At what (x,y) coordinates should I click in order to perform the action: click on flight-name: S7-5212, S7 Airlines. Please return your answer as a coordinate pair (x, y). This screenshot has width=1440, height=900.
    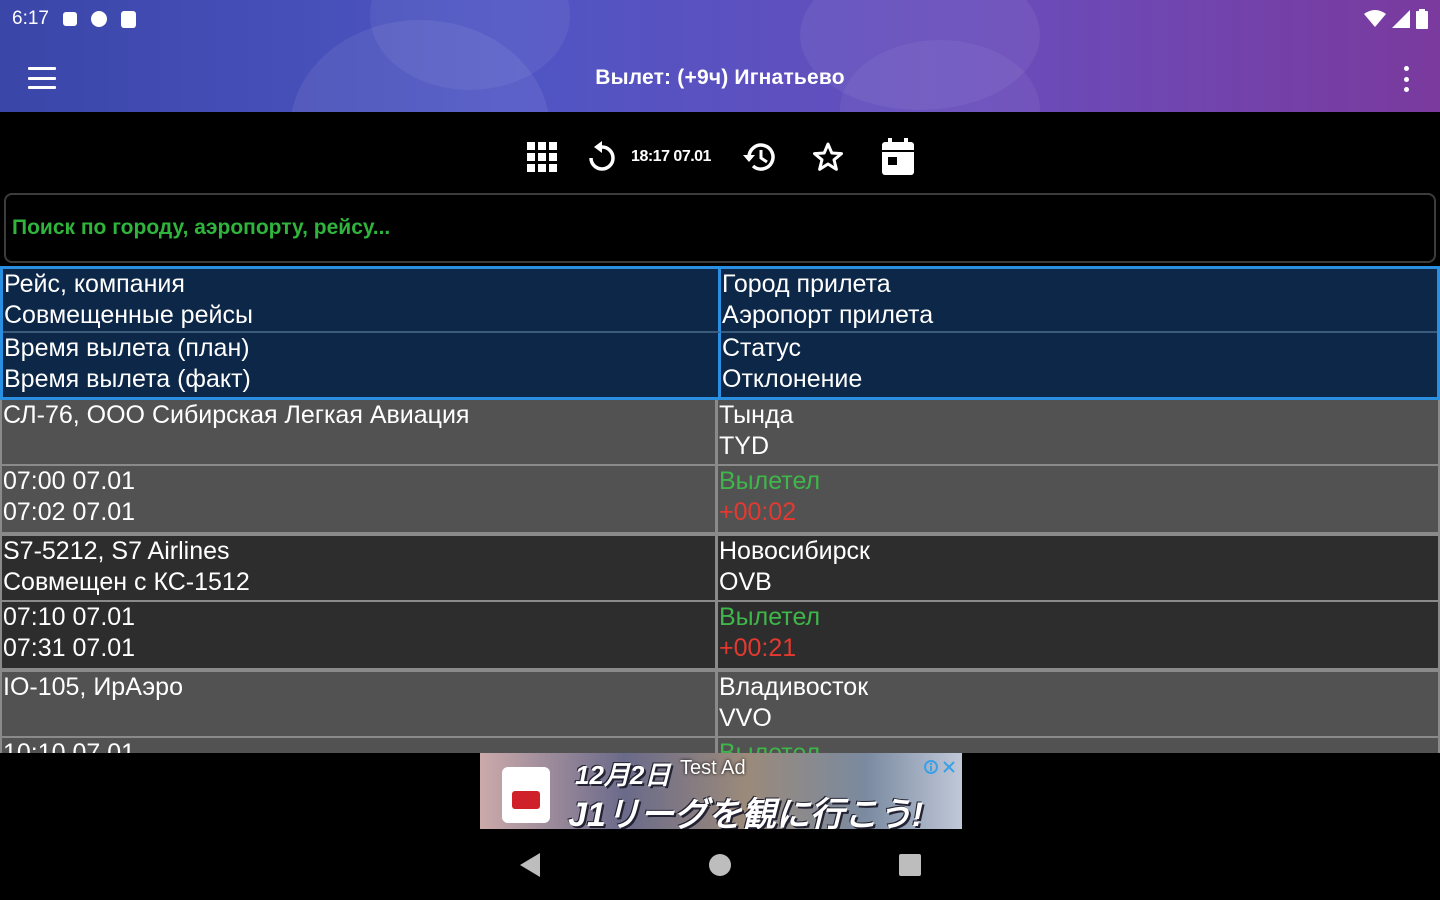
    Looking at the image, I should click on (116, 551).